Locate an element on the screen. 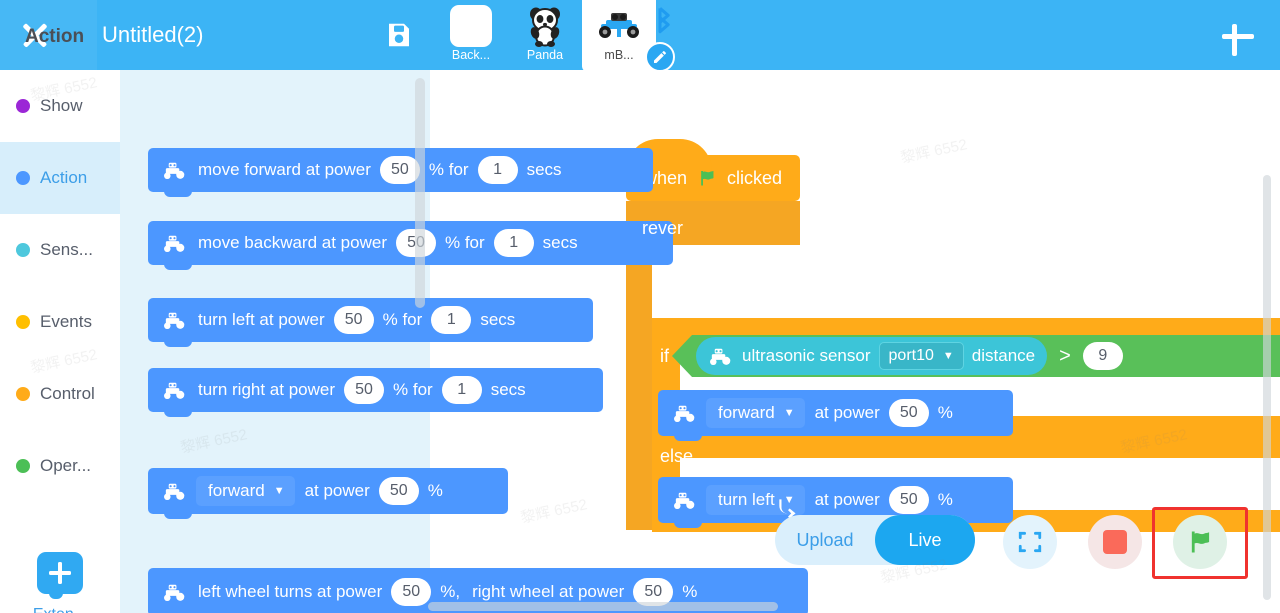  sidebar-item-action: Action is located at coordinates (60, 178).